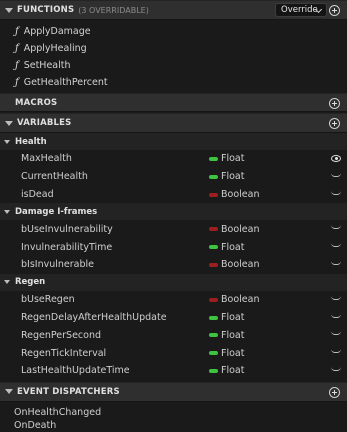  I want to click on event-dispatchers-header: EVENT DISPATCHERS, so click(173, 391).